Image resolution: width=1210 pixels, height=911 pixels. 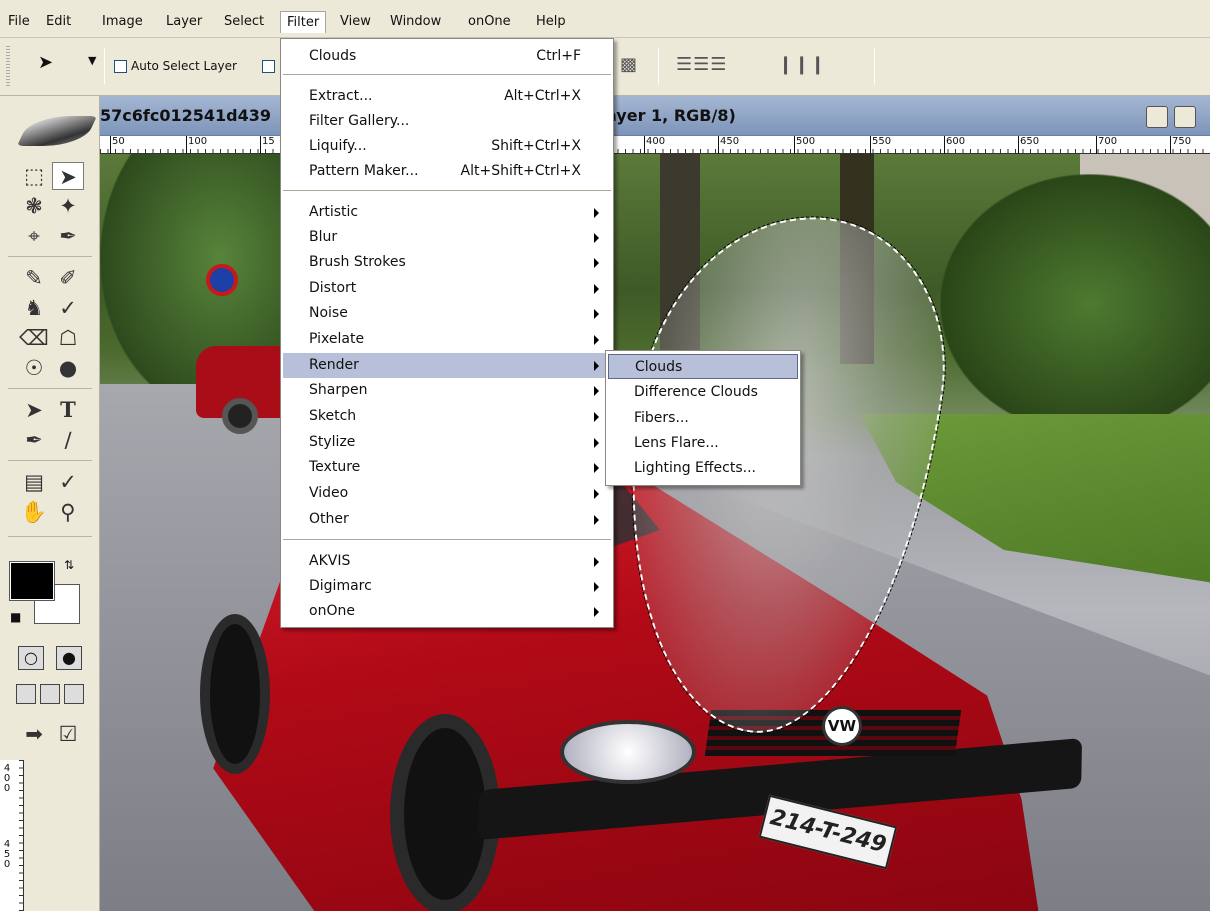 What do you see at coordinates (31, 658) in the screenshot?
I see `standard-mode-button: ○` at bounding box center [31, 658].